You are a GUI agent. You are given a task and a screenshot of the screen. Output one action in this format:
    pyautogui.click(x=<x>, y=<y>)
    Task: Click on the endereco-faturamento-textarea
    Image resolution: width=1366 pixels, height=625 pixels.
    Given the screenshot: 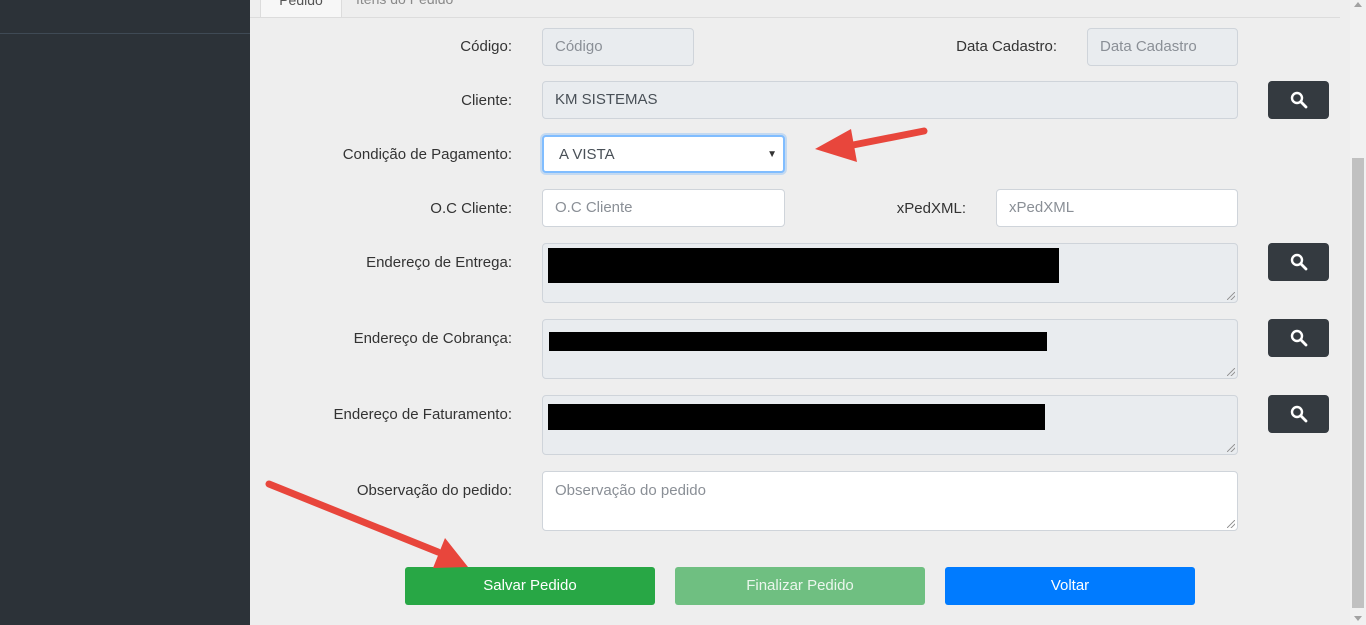 What is the action you would take?
    pyautogui.click(x=890, y=425)
    